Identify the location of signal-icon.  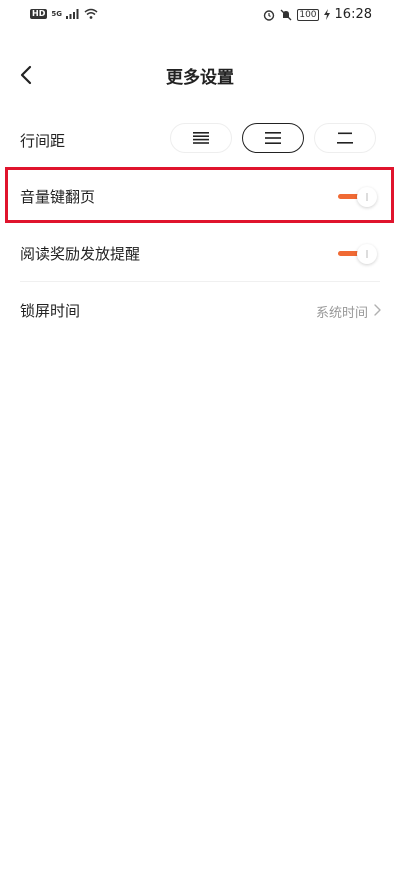
(72, 13).